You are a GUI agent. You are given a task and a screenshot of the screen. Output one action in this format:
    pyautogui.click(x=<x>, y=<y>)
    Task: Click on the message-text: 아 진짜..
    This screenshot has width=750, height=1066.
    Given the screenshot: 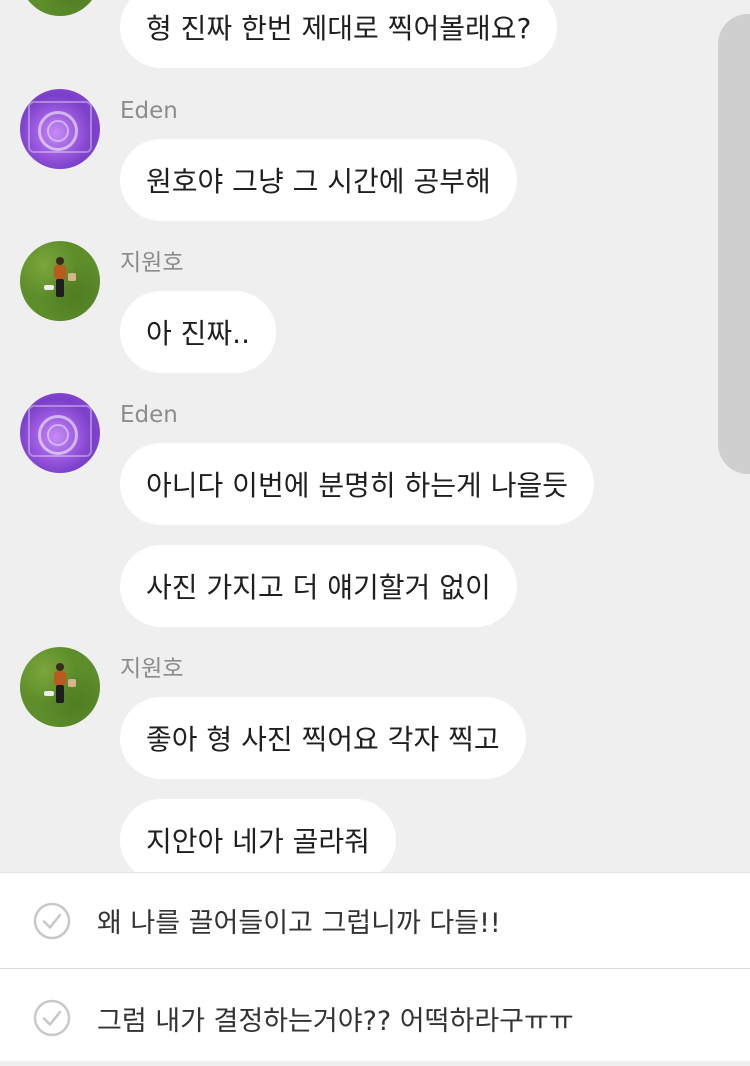 What is the action you would take?
    pyautogui.click(x=198, y=333)
    